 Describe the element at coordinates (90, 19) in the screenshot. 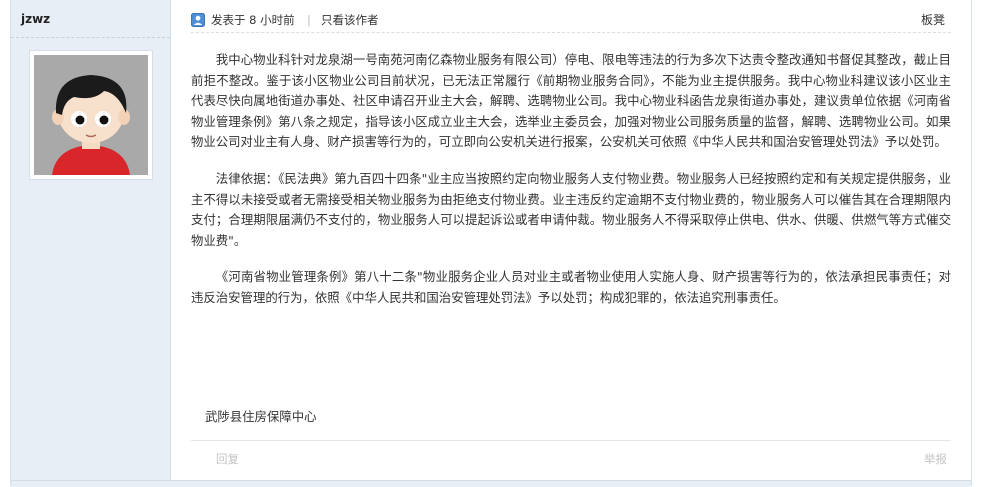

I see `author-name-bar: jzwz` at that location.